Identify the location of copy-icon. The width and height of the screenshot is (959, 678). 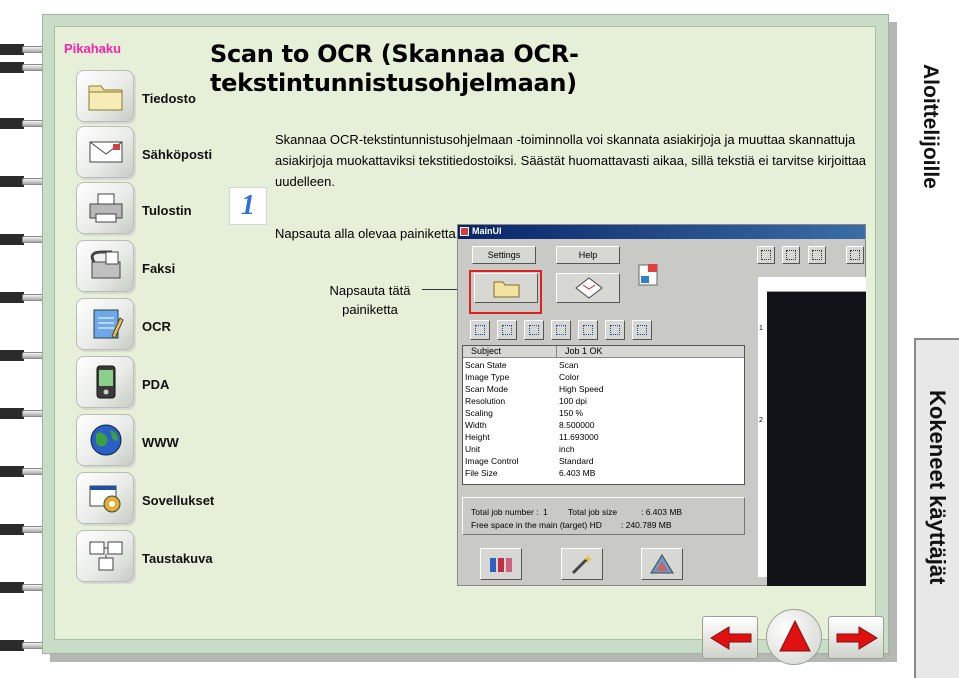
(507, 330).